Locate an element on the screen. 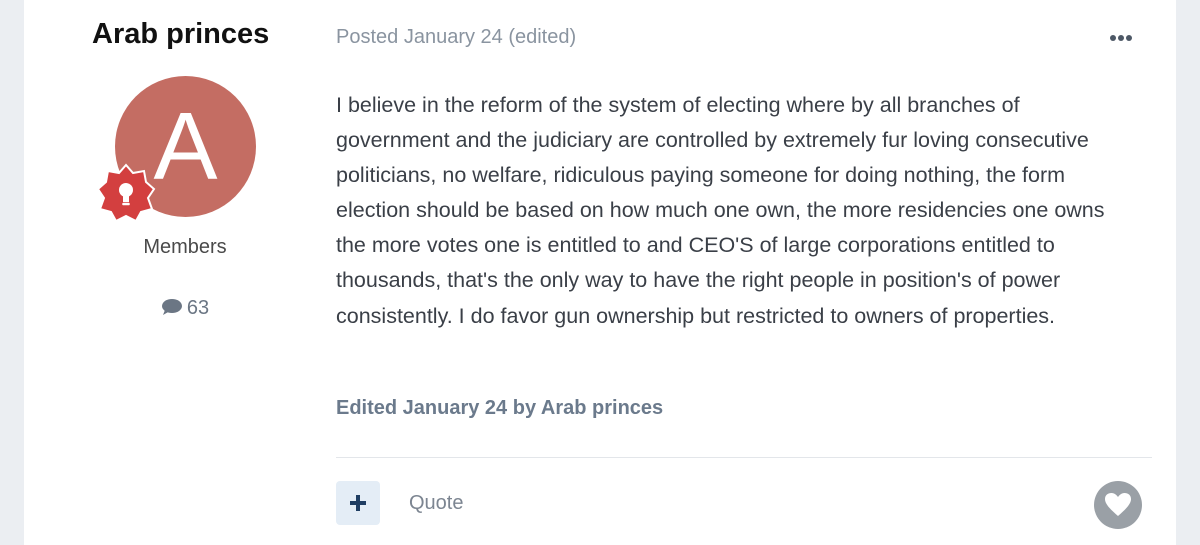 This screenshot has width=1200, height=545. comment-icon is located at coordinates (172, 310).